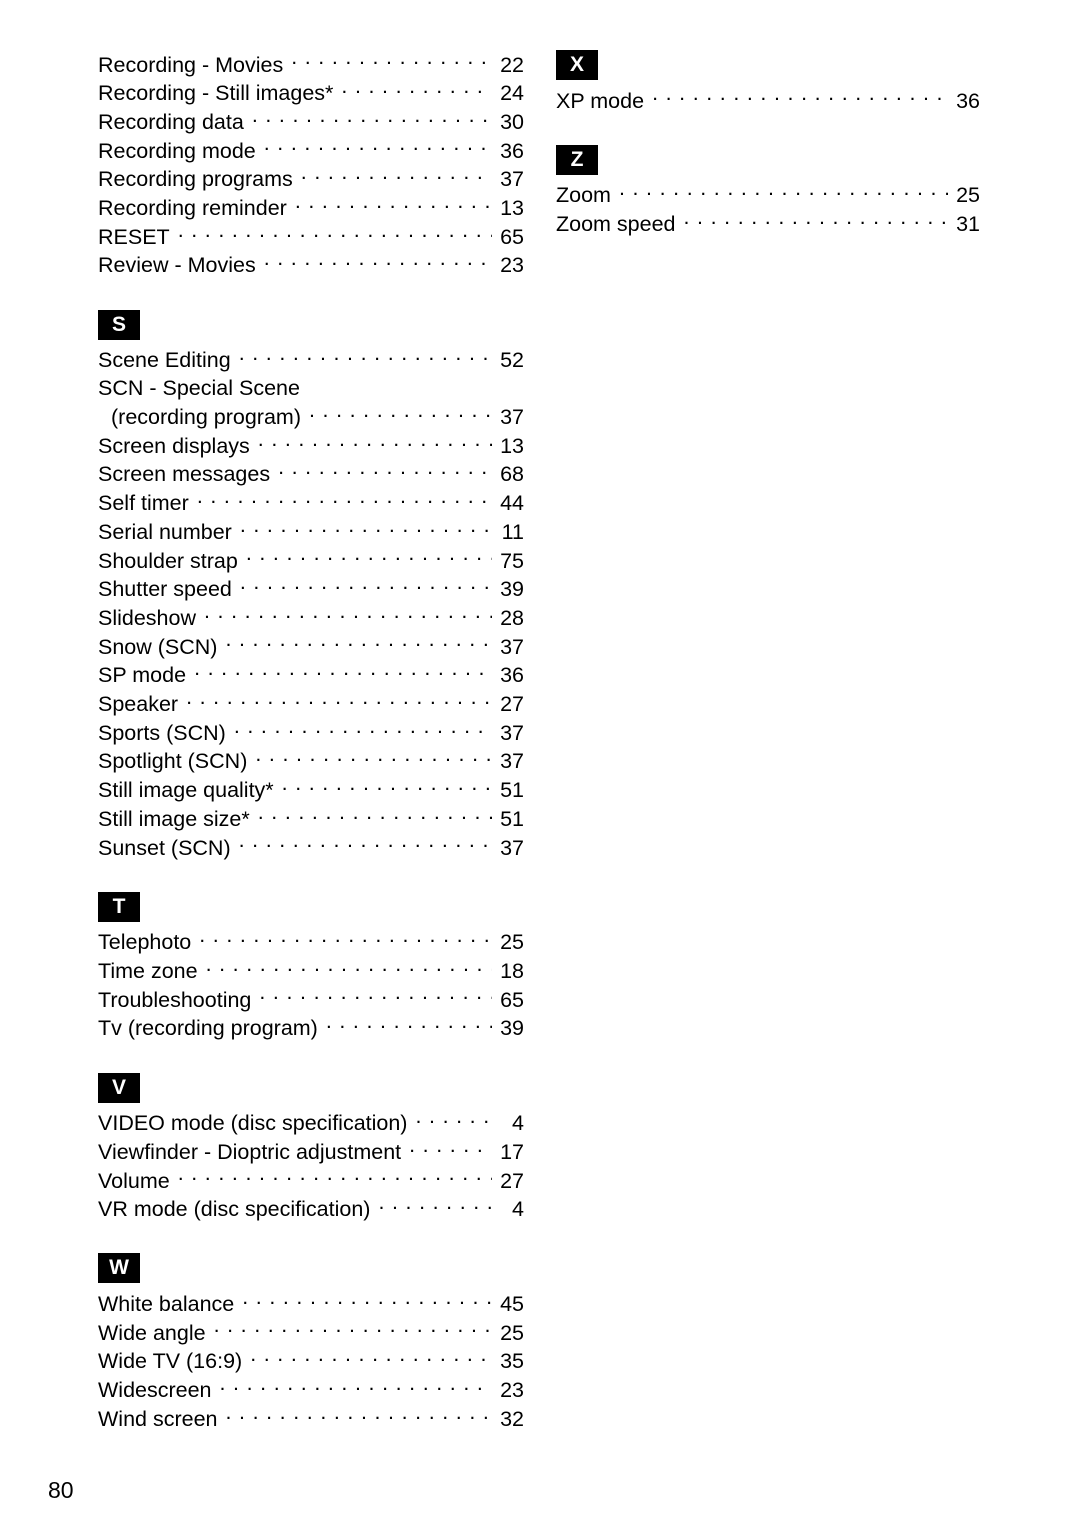 Image resolution: width=1080 pixels, height=1534 pixels. Describe the element at coordinates (311, 646) in the screenshot. I see `index-entry: Snow (SCN) 37` at that location.